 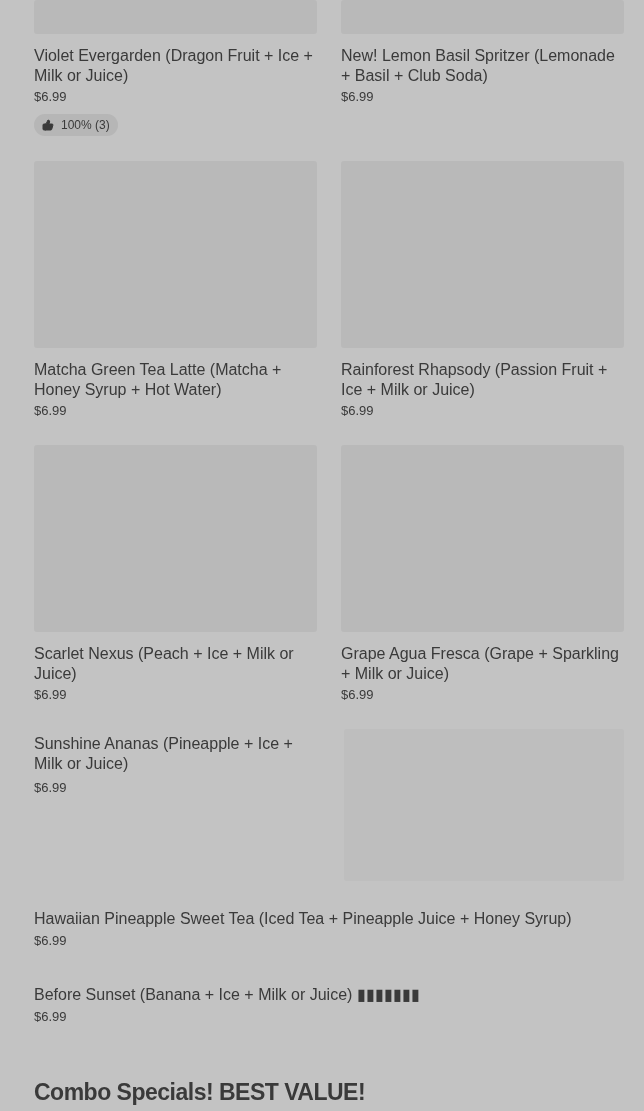 I want to click on menu-item: Sunshine Ananas (Pineapple + Ice + Milk or Juice) $6.99, so click(x=174, y=805).